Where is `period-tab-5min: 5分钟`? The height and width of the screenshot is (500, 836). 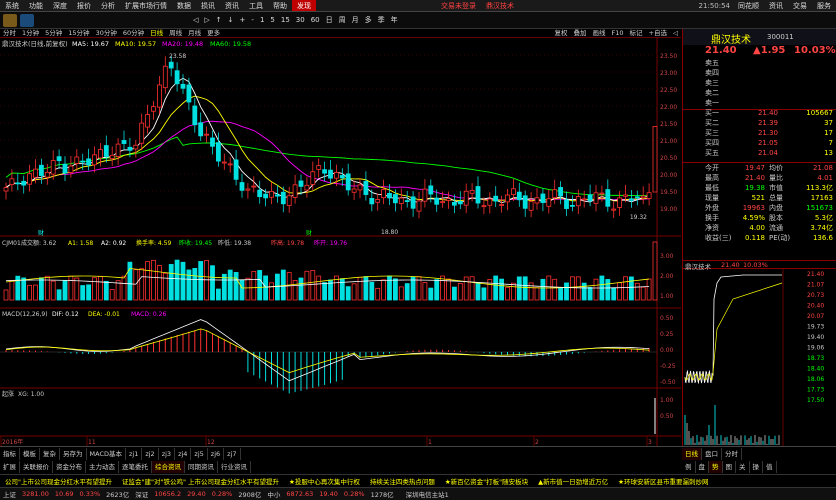
period-tab-5min: 5分钟 is located at coordinates (53, 33).